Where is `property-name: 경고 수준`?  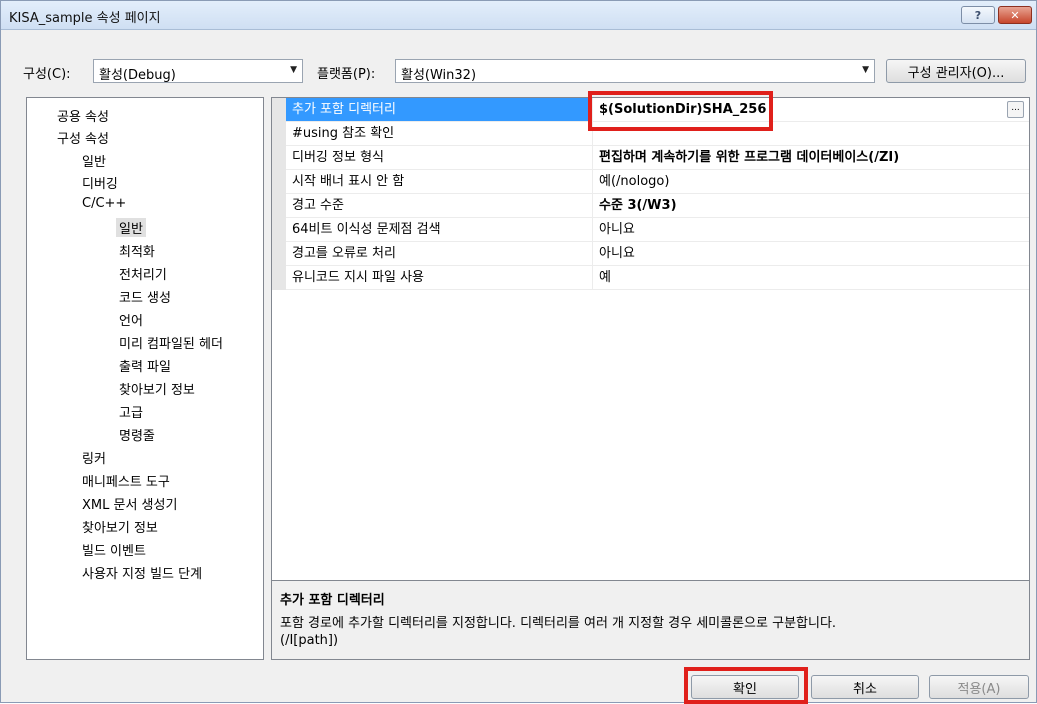
property-name: 경고 수준 is located at coordinates (439, 206).